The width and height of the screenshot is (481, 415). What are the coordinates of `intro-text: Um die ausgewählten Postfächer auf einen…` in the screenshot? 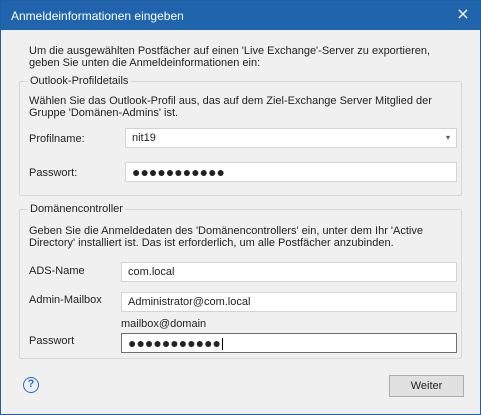 It's located at (230, 57).